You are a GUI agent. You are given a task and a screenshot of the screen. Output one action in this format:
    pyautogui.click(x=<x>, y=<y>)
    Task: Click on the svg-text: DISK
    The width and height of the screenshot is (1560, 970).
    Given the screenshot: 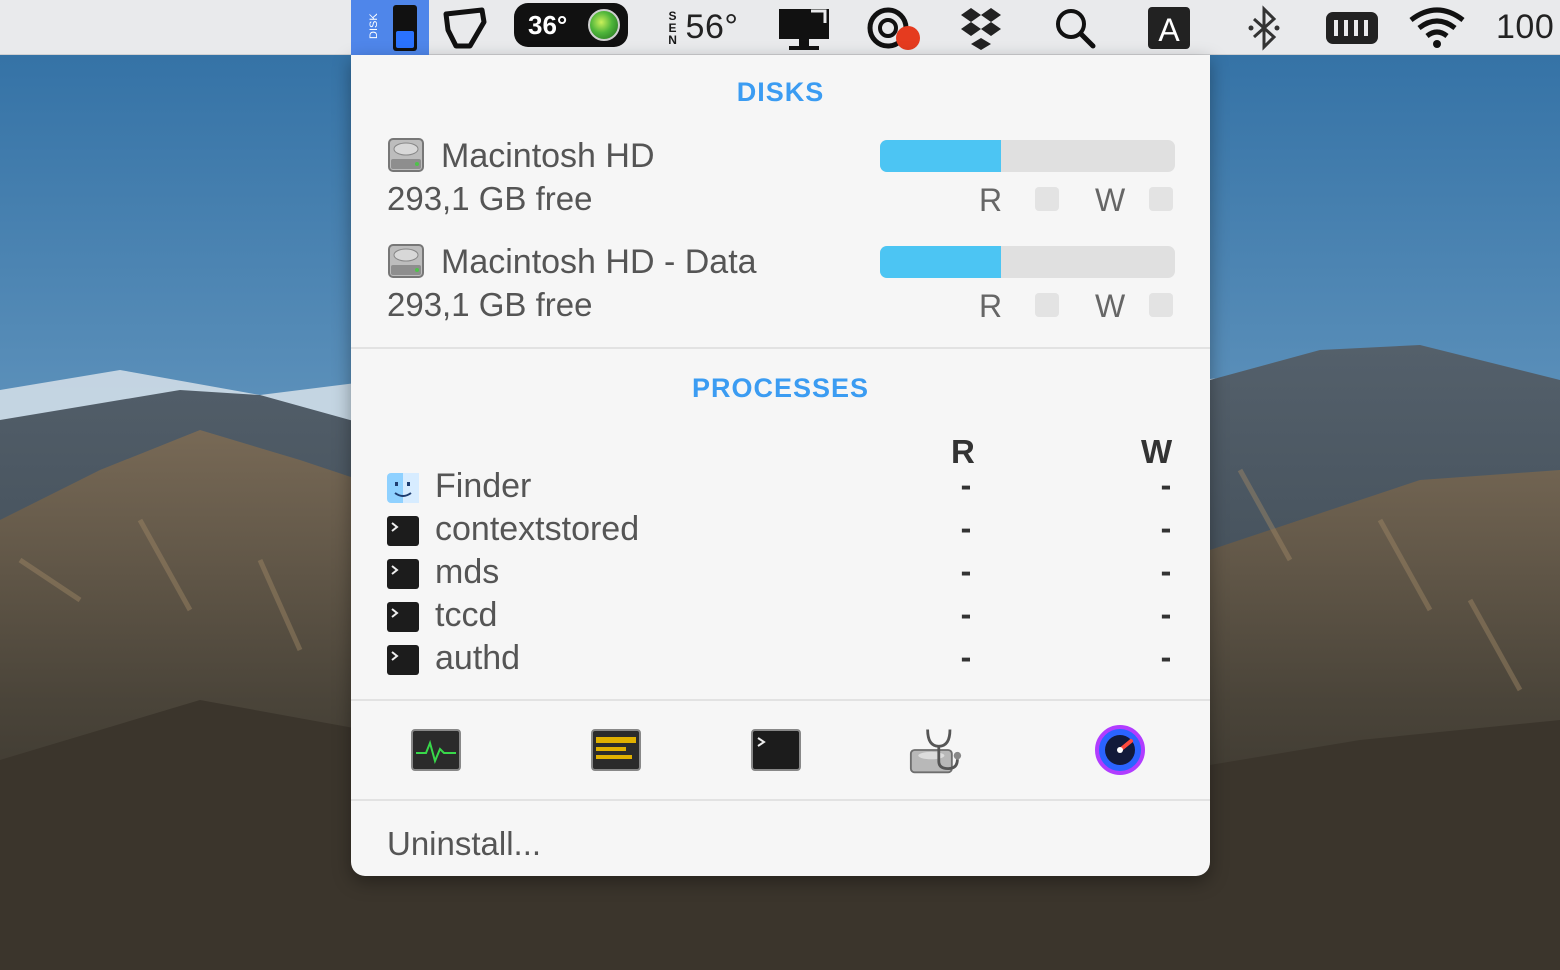 What is the action you would take?
    pyautogui.click(x=374, y=25)
    